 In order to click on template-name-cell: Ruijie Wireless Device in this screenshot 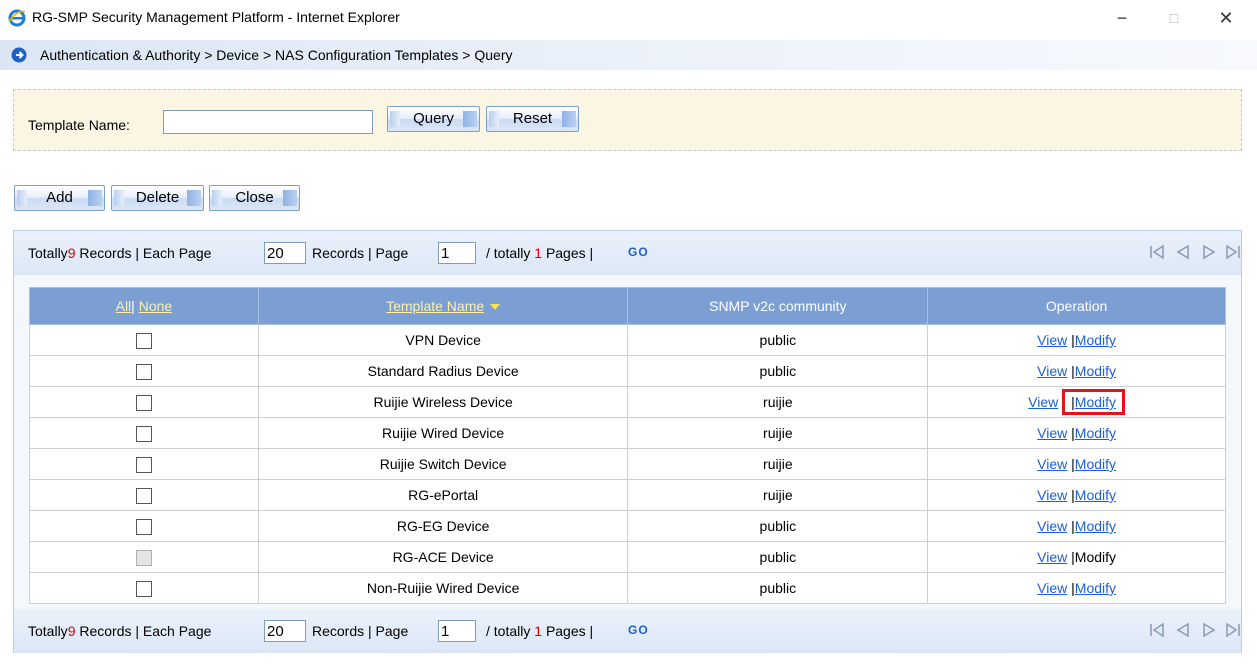, I will do `click(443, 402)`.